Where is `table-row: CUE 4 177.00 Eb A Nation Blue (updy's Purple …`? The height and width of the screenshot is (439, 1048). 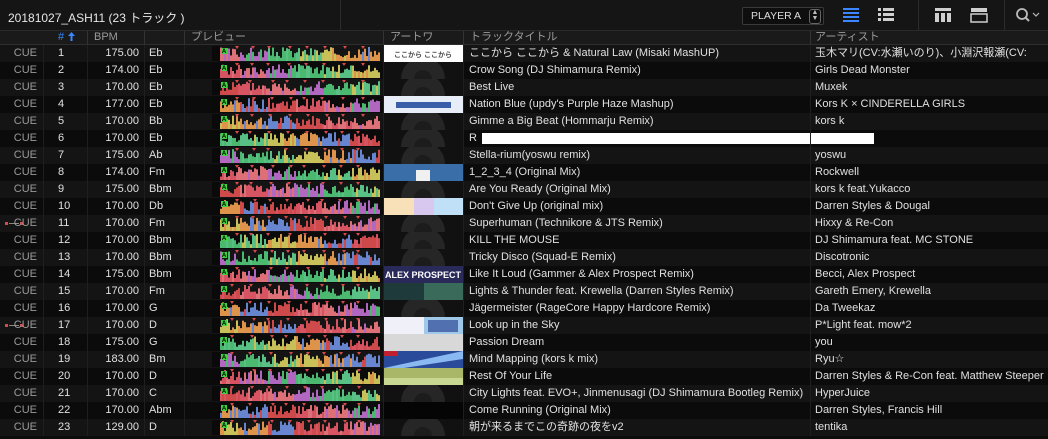
table-row: CUE 4 177.00 Eb A Nation Blue (updy's Purple … is located at coordinates (524, 104).